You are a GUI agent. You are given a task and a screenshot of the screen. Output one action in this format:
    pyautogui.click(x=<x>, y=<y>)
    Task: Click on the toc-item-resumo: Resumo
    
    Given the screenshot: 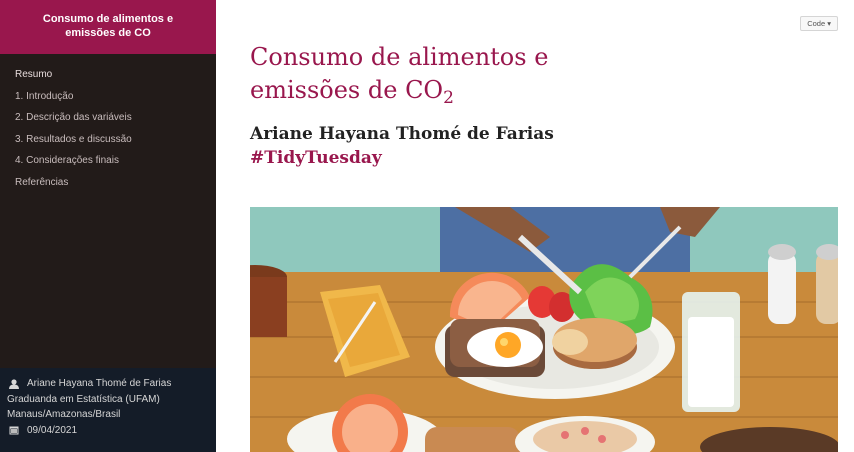 What is the action you would take?
    pyautogui.click(x=108, y=78)
    